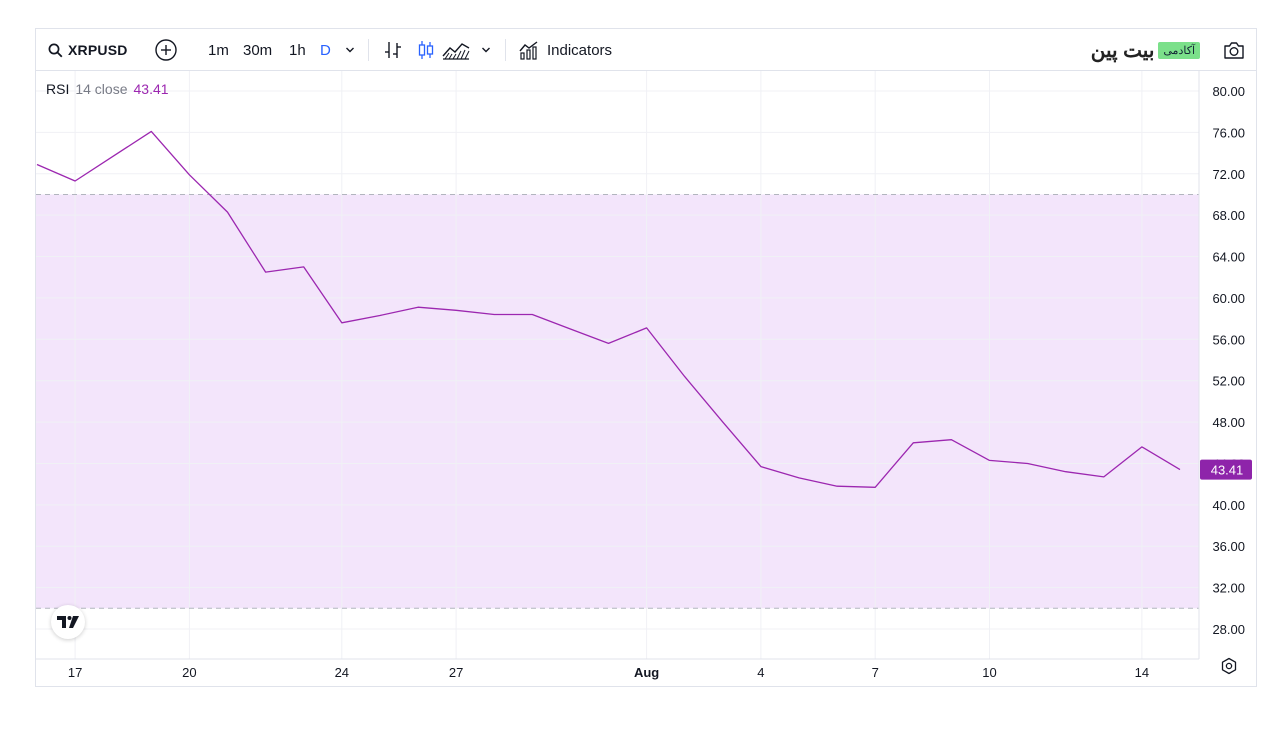 Image resolution: width=1280 pixels, height=730 pixels. Describe the element at coordinates (1228, 298) in the screenshot. I see `y-tick-label: 60.00` at that location.